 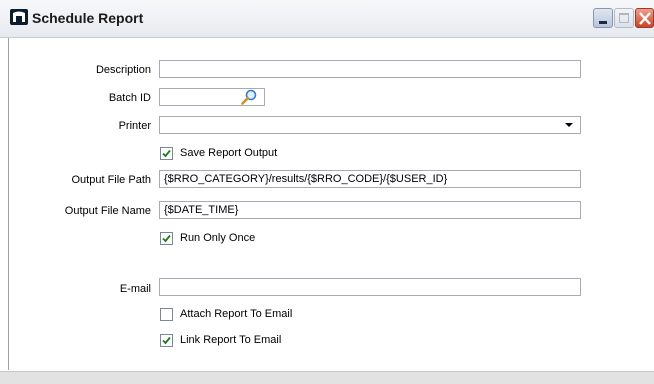 I want to click on close-icon, so click(x=645, y=18).